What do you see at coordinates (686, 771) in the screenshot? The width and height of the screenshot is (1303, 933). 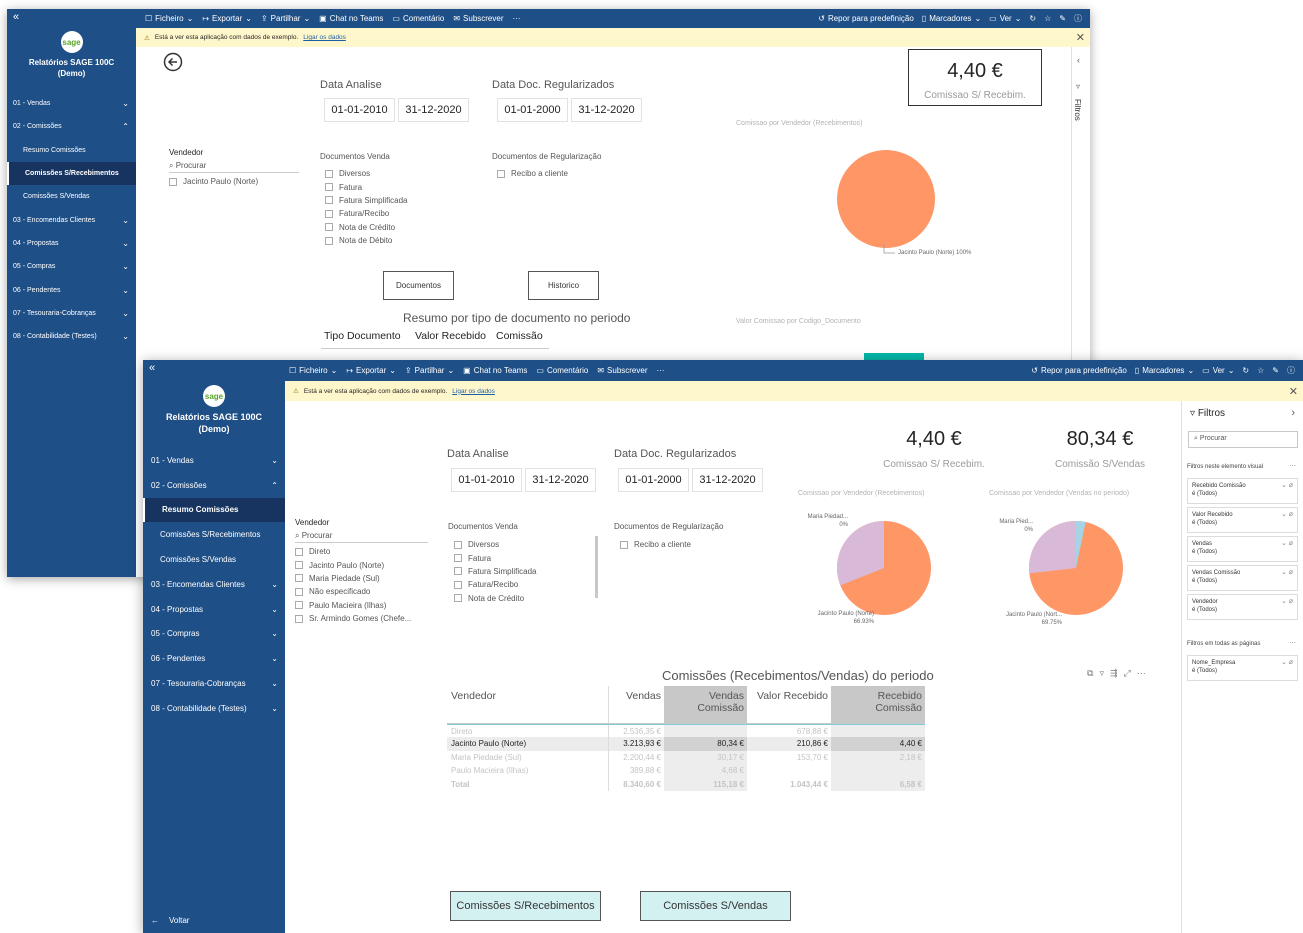 I see `matrix-row: Paulo Macieira (Ilhas) 389,88 €4,68 €` at bounding box center [686, 771].